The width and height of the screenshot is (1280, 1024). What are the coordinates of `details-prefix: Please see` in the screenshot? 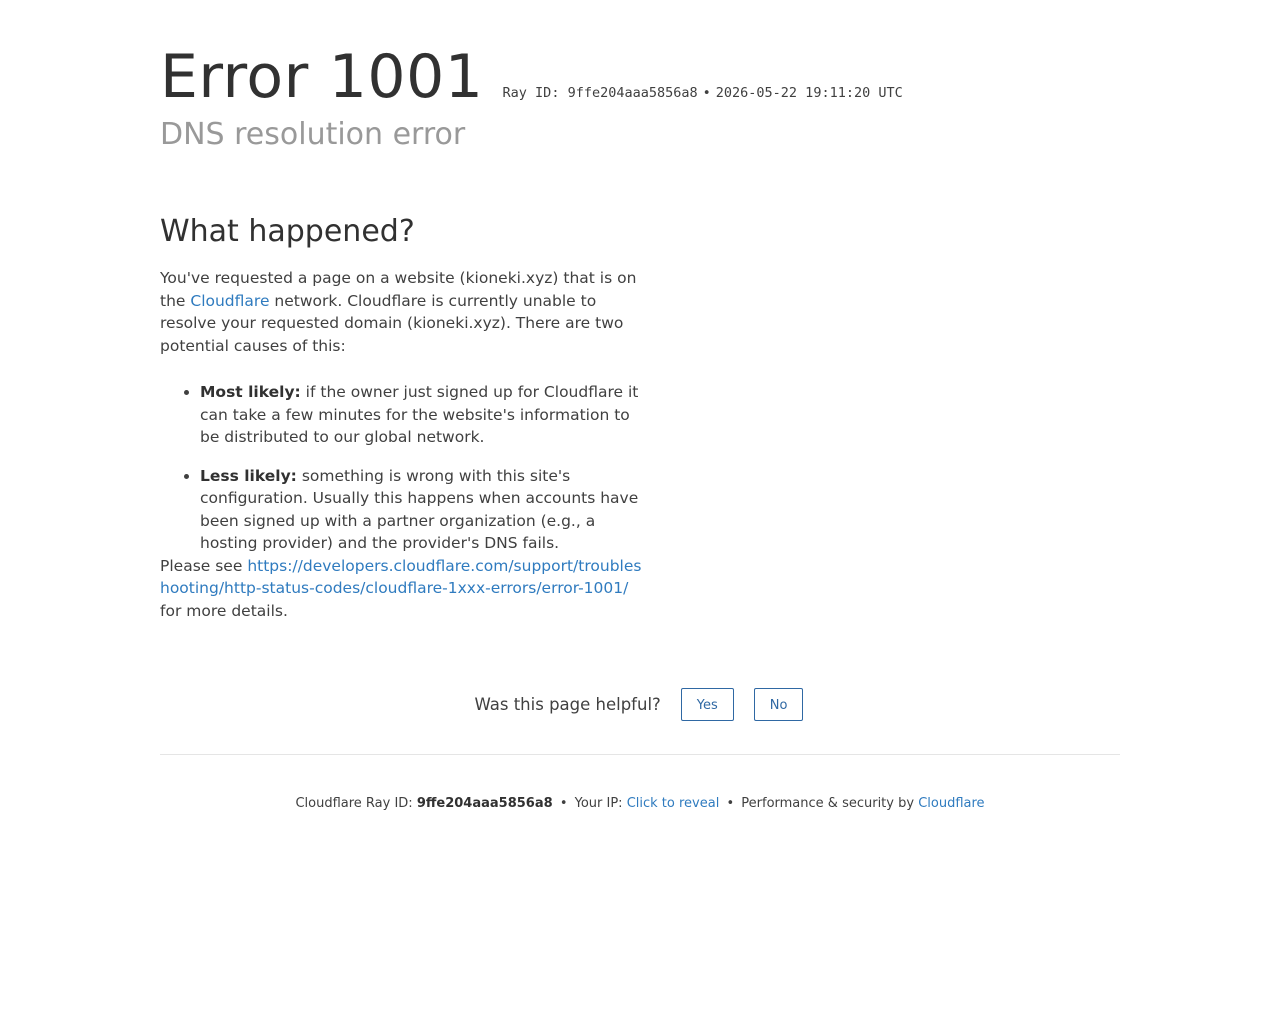 It's located at (204, 565).